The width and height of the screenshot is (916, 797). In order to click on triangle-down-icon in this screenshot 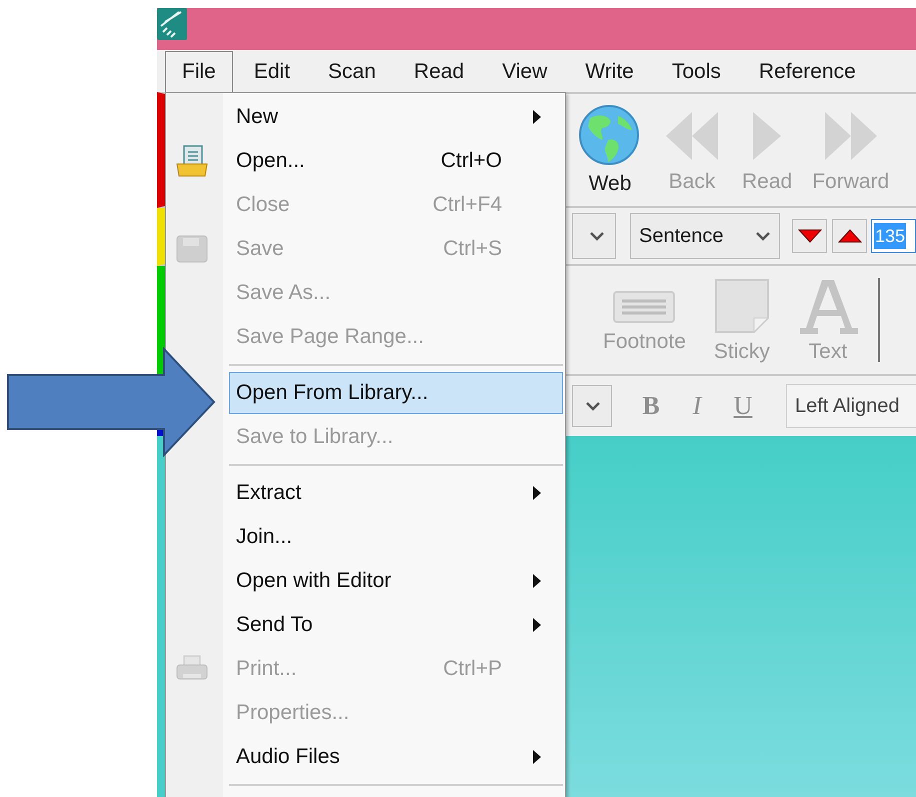, I will do `click(810, 236)`.